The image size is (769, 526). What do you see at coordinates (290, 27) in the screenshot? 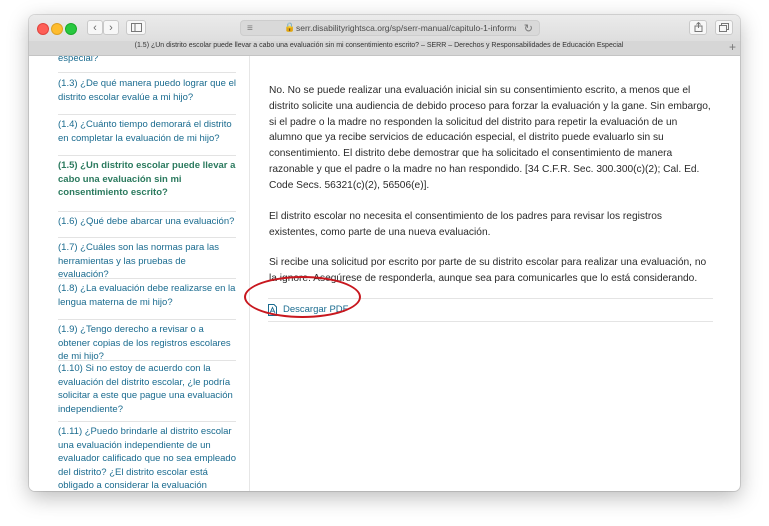
I see `lock-icon: 🔒` at bounding box center [290, 27].